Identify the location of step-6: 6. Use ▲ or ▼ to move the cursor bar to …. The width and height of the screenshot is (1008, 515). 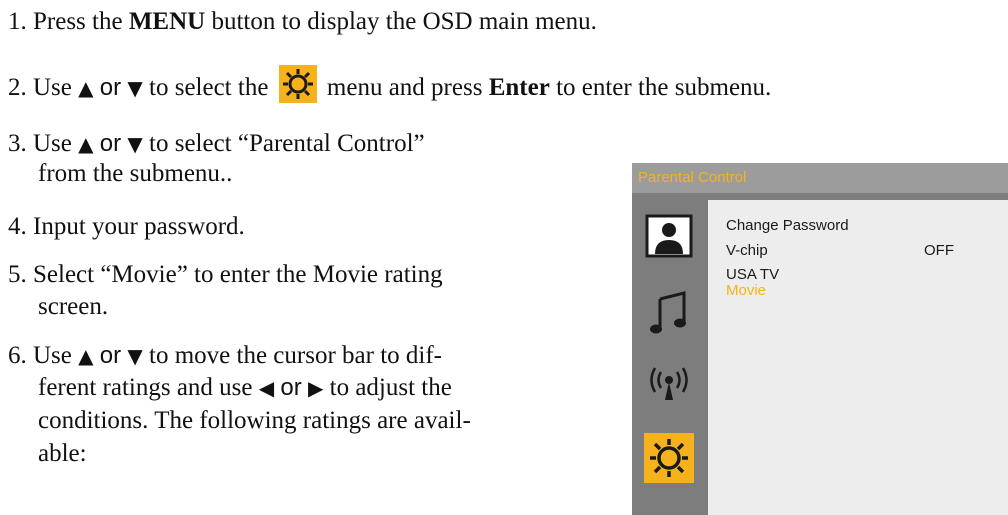
(225, 356).